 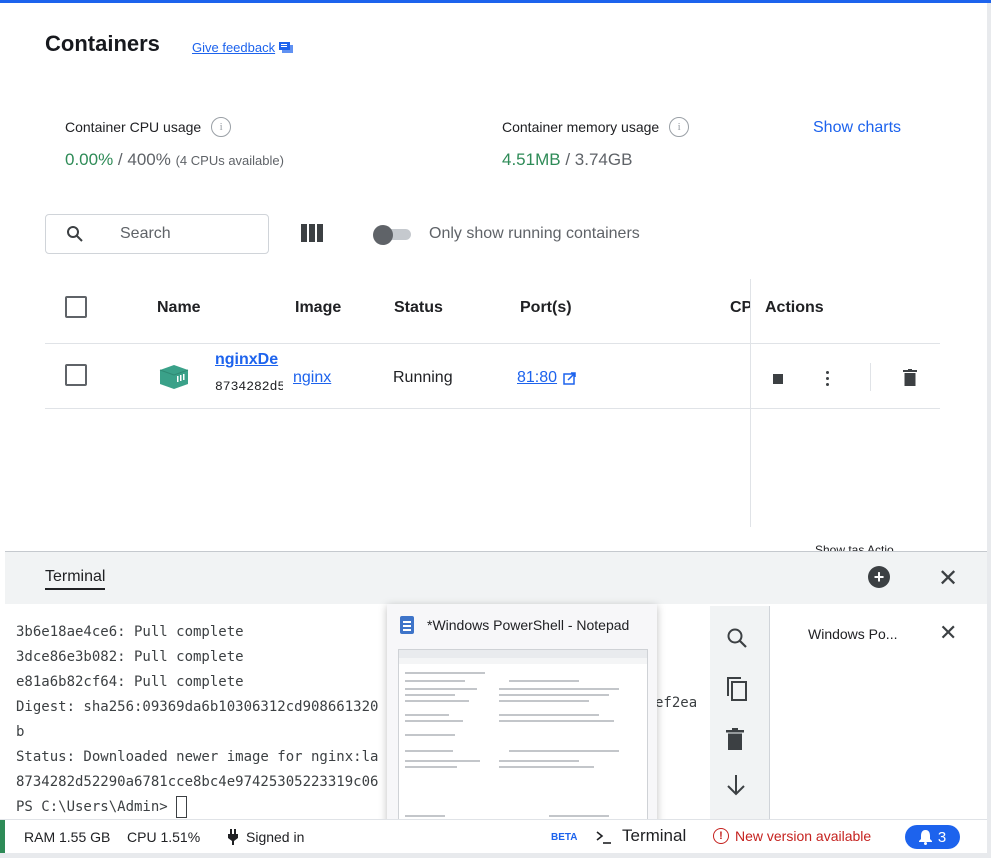 I want to click on notifications-count: 3, so click(x=942, y=837).